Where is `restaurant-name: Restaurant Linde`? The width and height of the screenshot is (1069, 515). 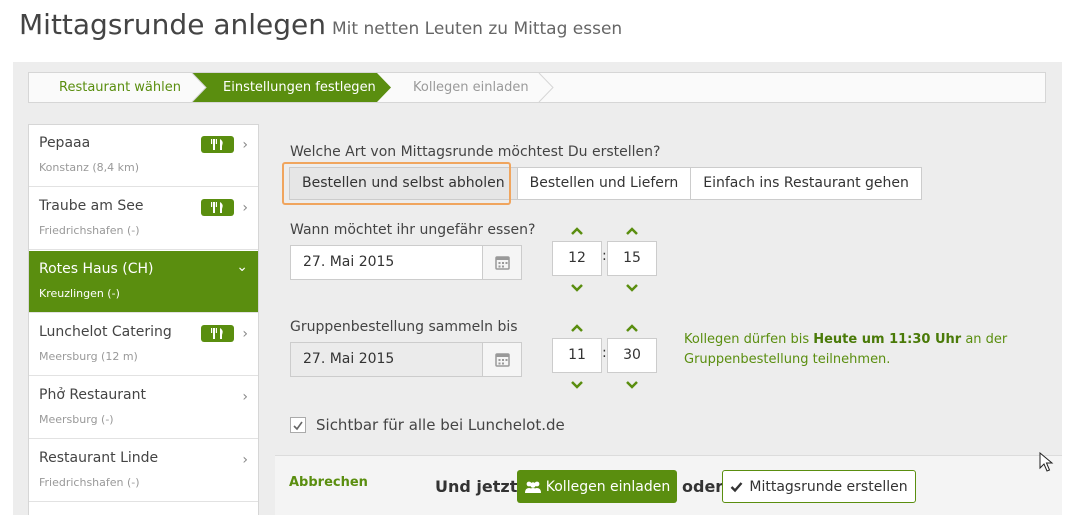
restaurant-name: Restaurant Linde is located at coordinates (99, 458).